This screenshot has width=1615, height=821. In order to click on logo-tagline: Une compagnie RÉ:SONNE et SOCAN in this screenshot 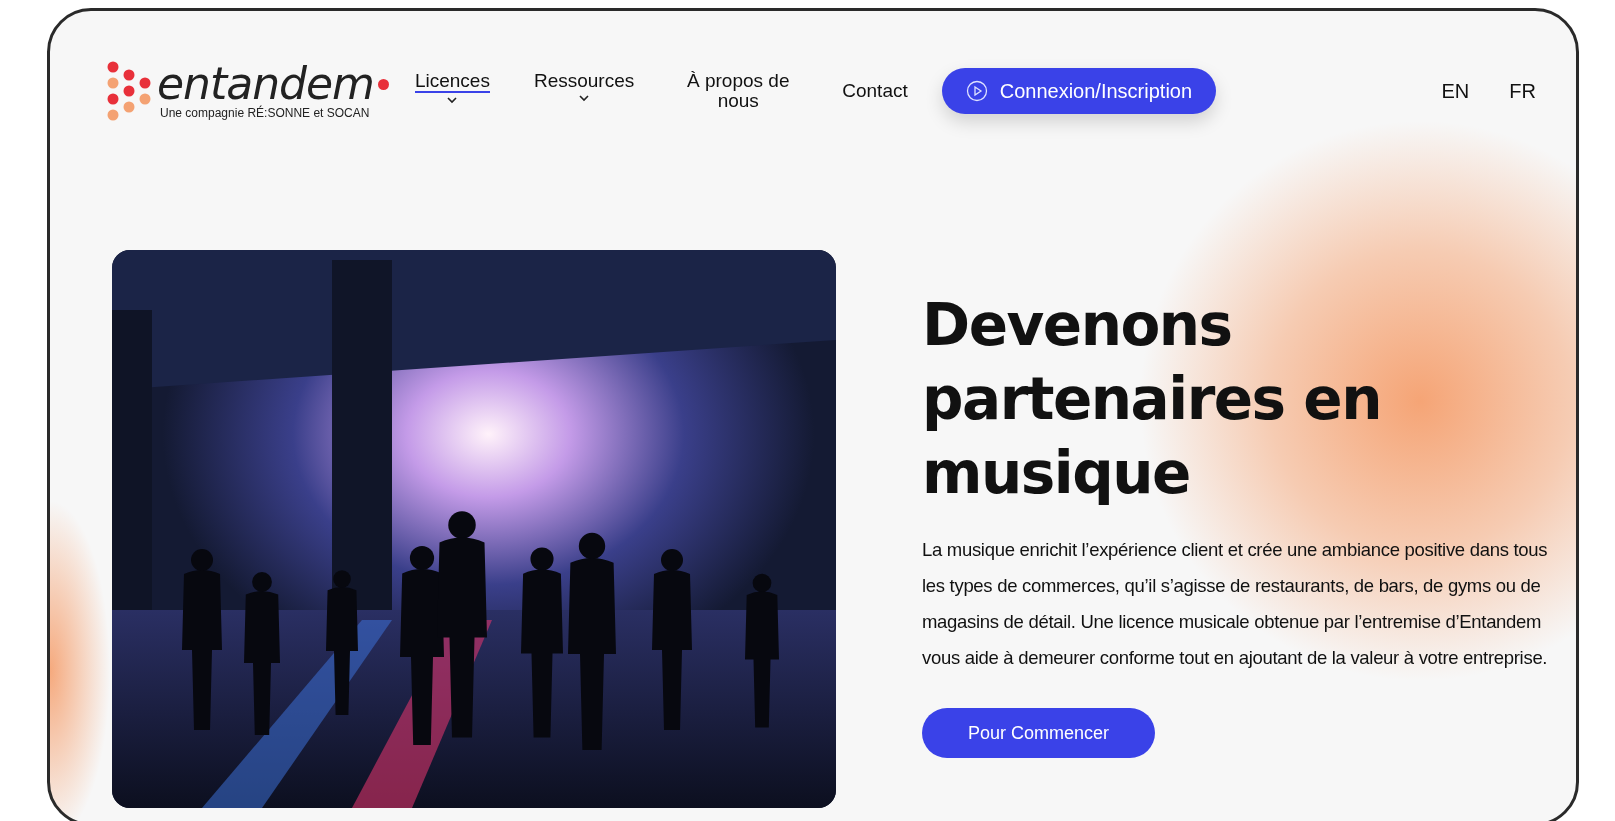, I will do `click(265, 113)`.